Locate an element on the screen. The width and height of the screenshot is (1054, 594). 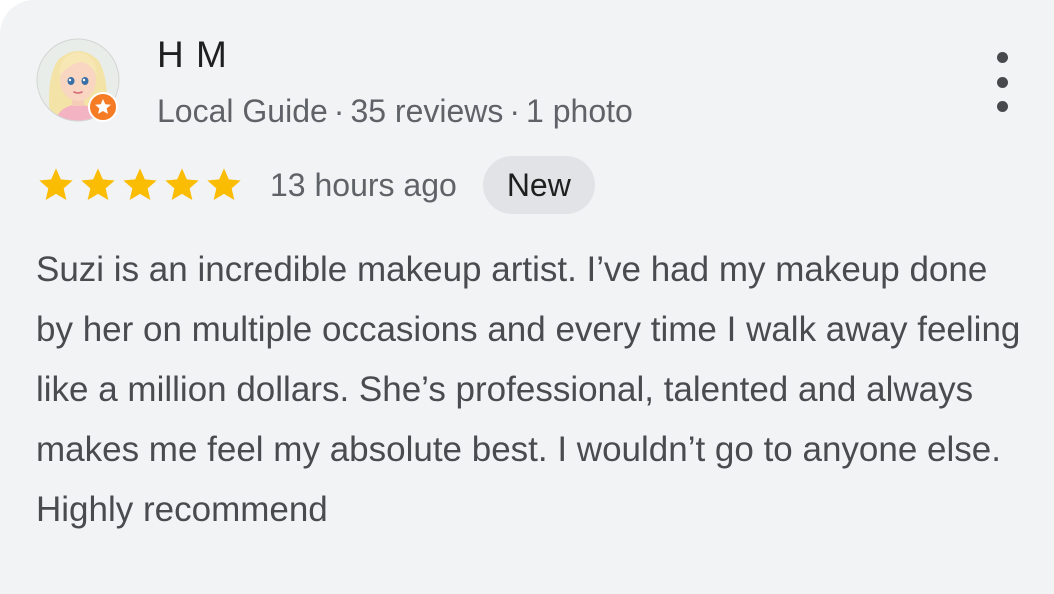
reviewer-meta: Local Guide · 35 reviews · 1 photo is located at coordinates (395, 111).